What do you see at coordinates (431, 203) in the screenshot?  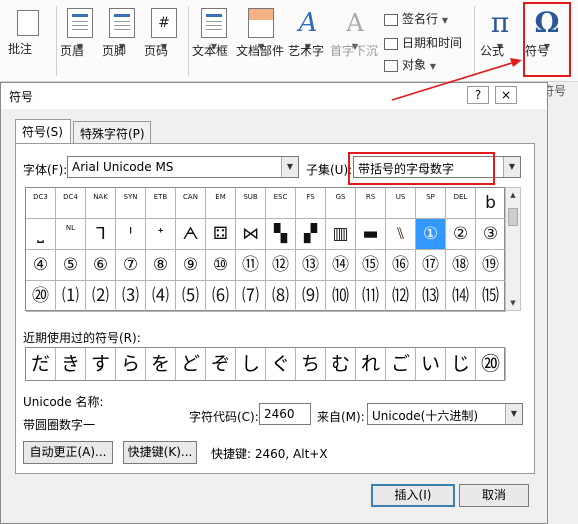 I see `symbol-cell: SP` at bounding box center [431, 203].